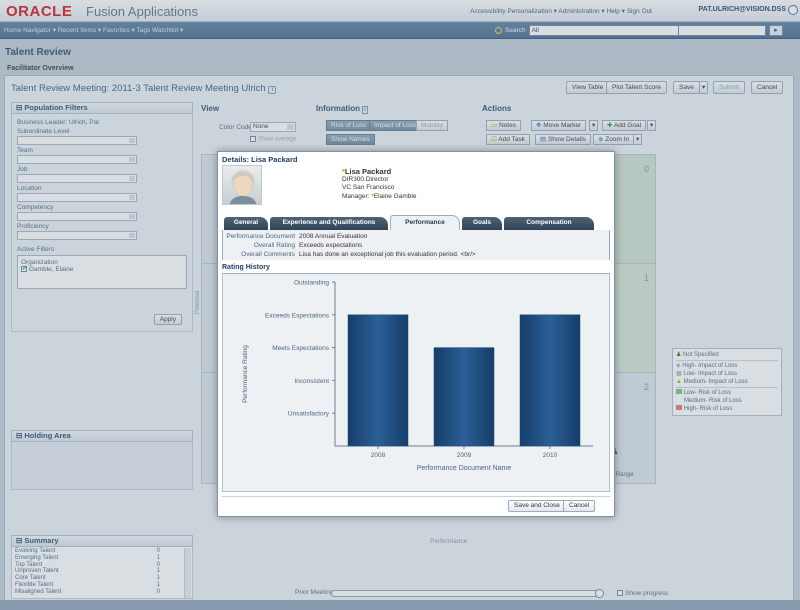  I want to click on portrait-image, so click(243, 187).